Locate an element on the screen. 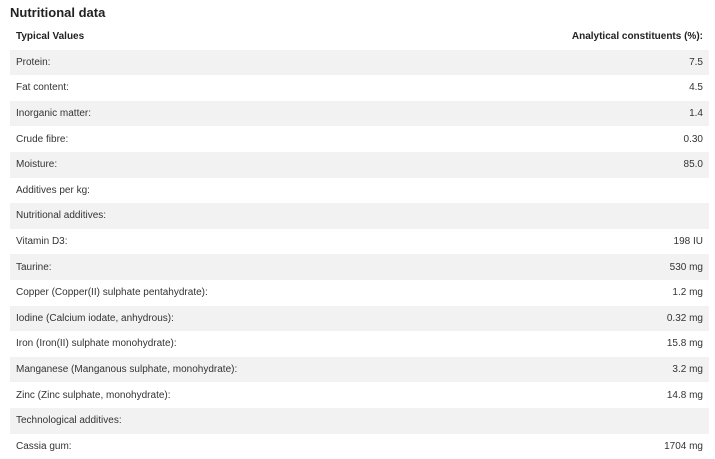 The width and height of the screenshot is (715, 459). row-label: Iodine (Calcium iodate, anhydrous): is located at coordinates (219, 319).